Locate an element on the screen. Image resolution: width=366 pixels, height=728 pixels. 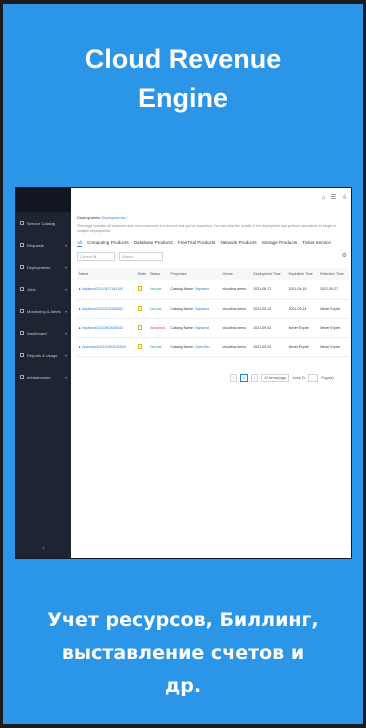
sidebar-item: Infrastructure ▾ is located at coordinates (43, 377).